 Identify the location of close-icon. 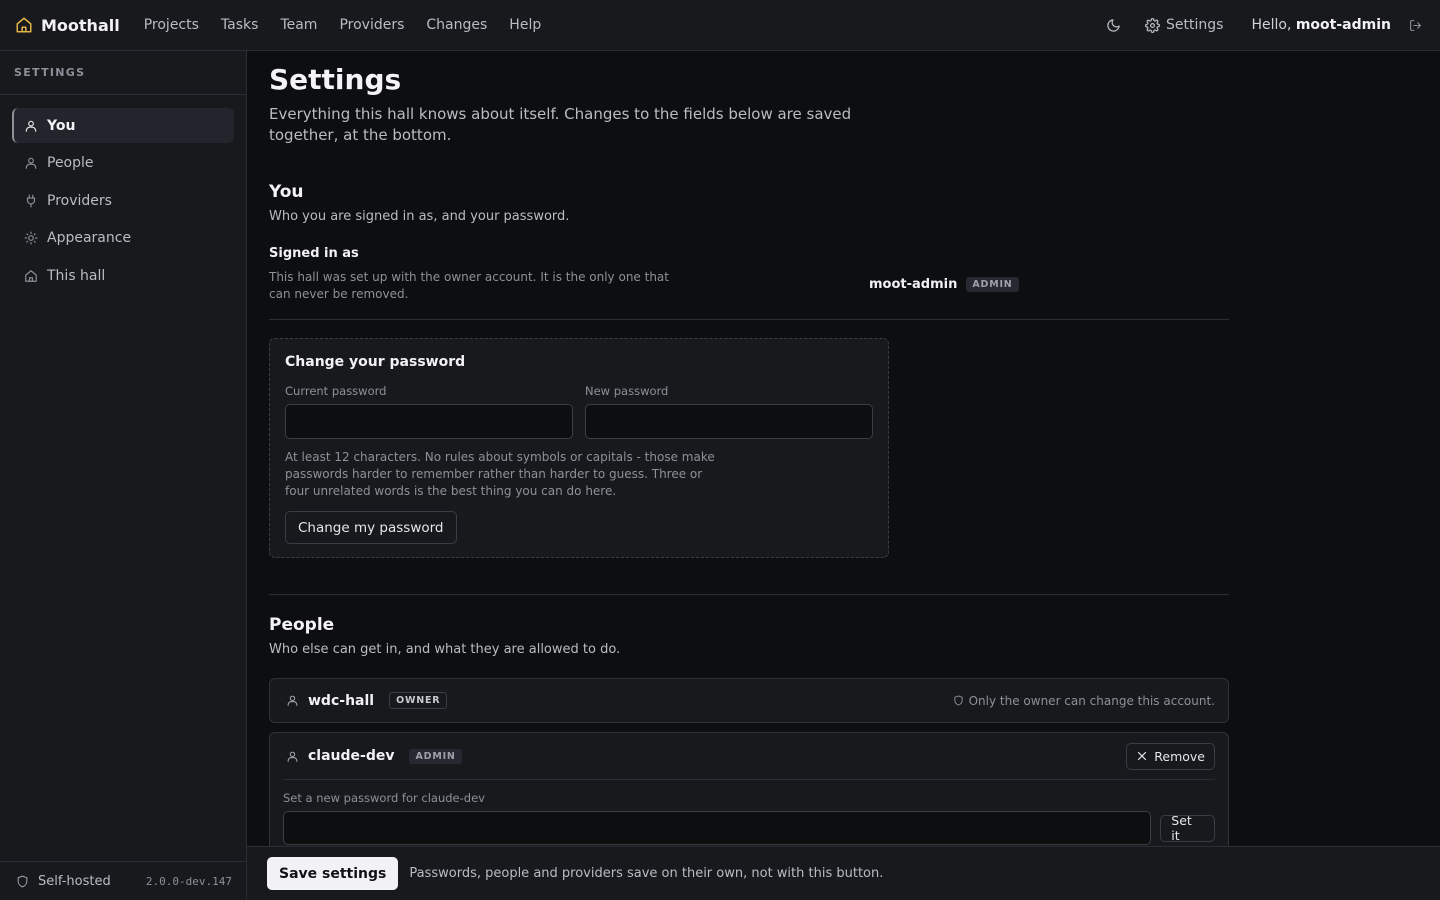
(1142, 756).